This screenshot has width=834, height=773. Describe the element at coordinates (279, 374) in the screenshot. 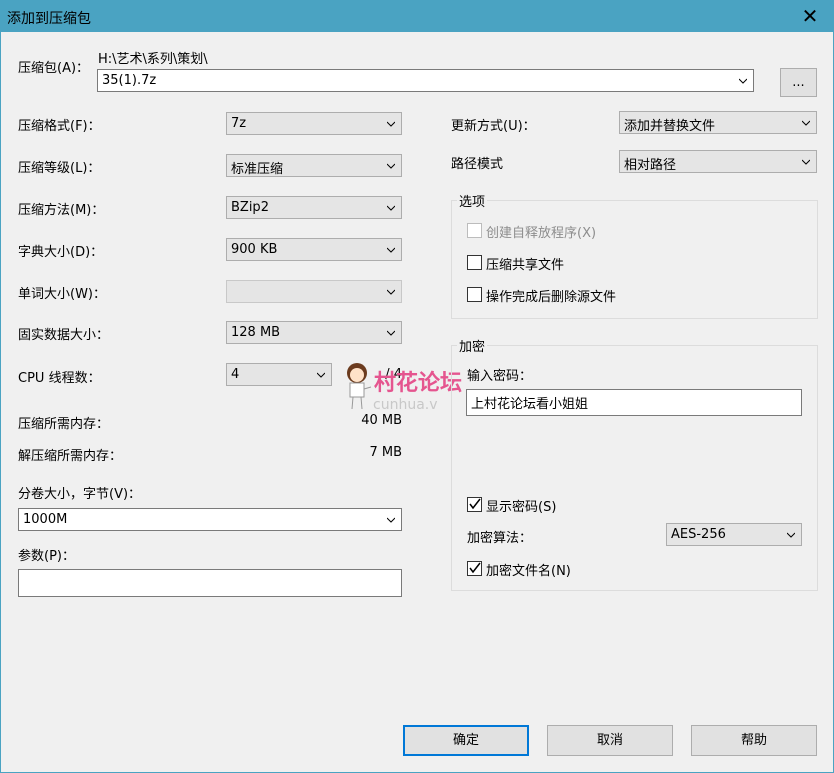

I see `cpu-threads-select: 4` at that location.